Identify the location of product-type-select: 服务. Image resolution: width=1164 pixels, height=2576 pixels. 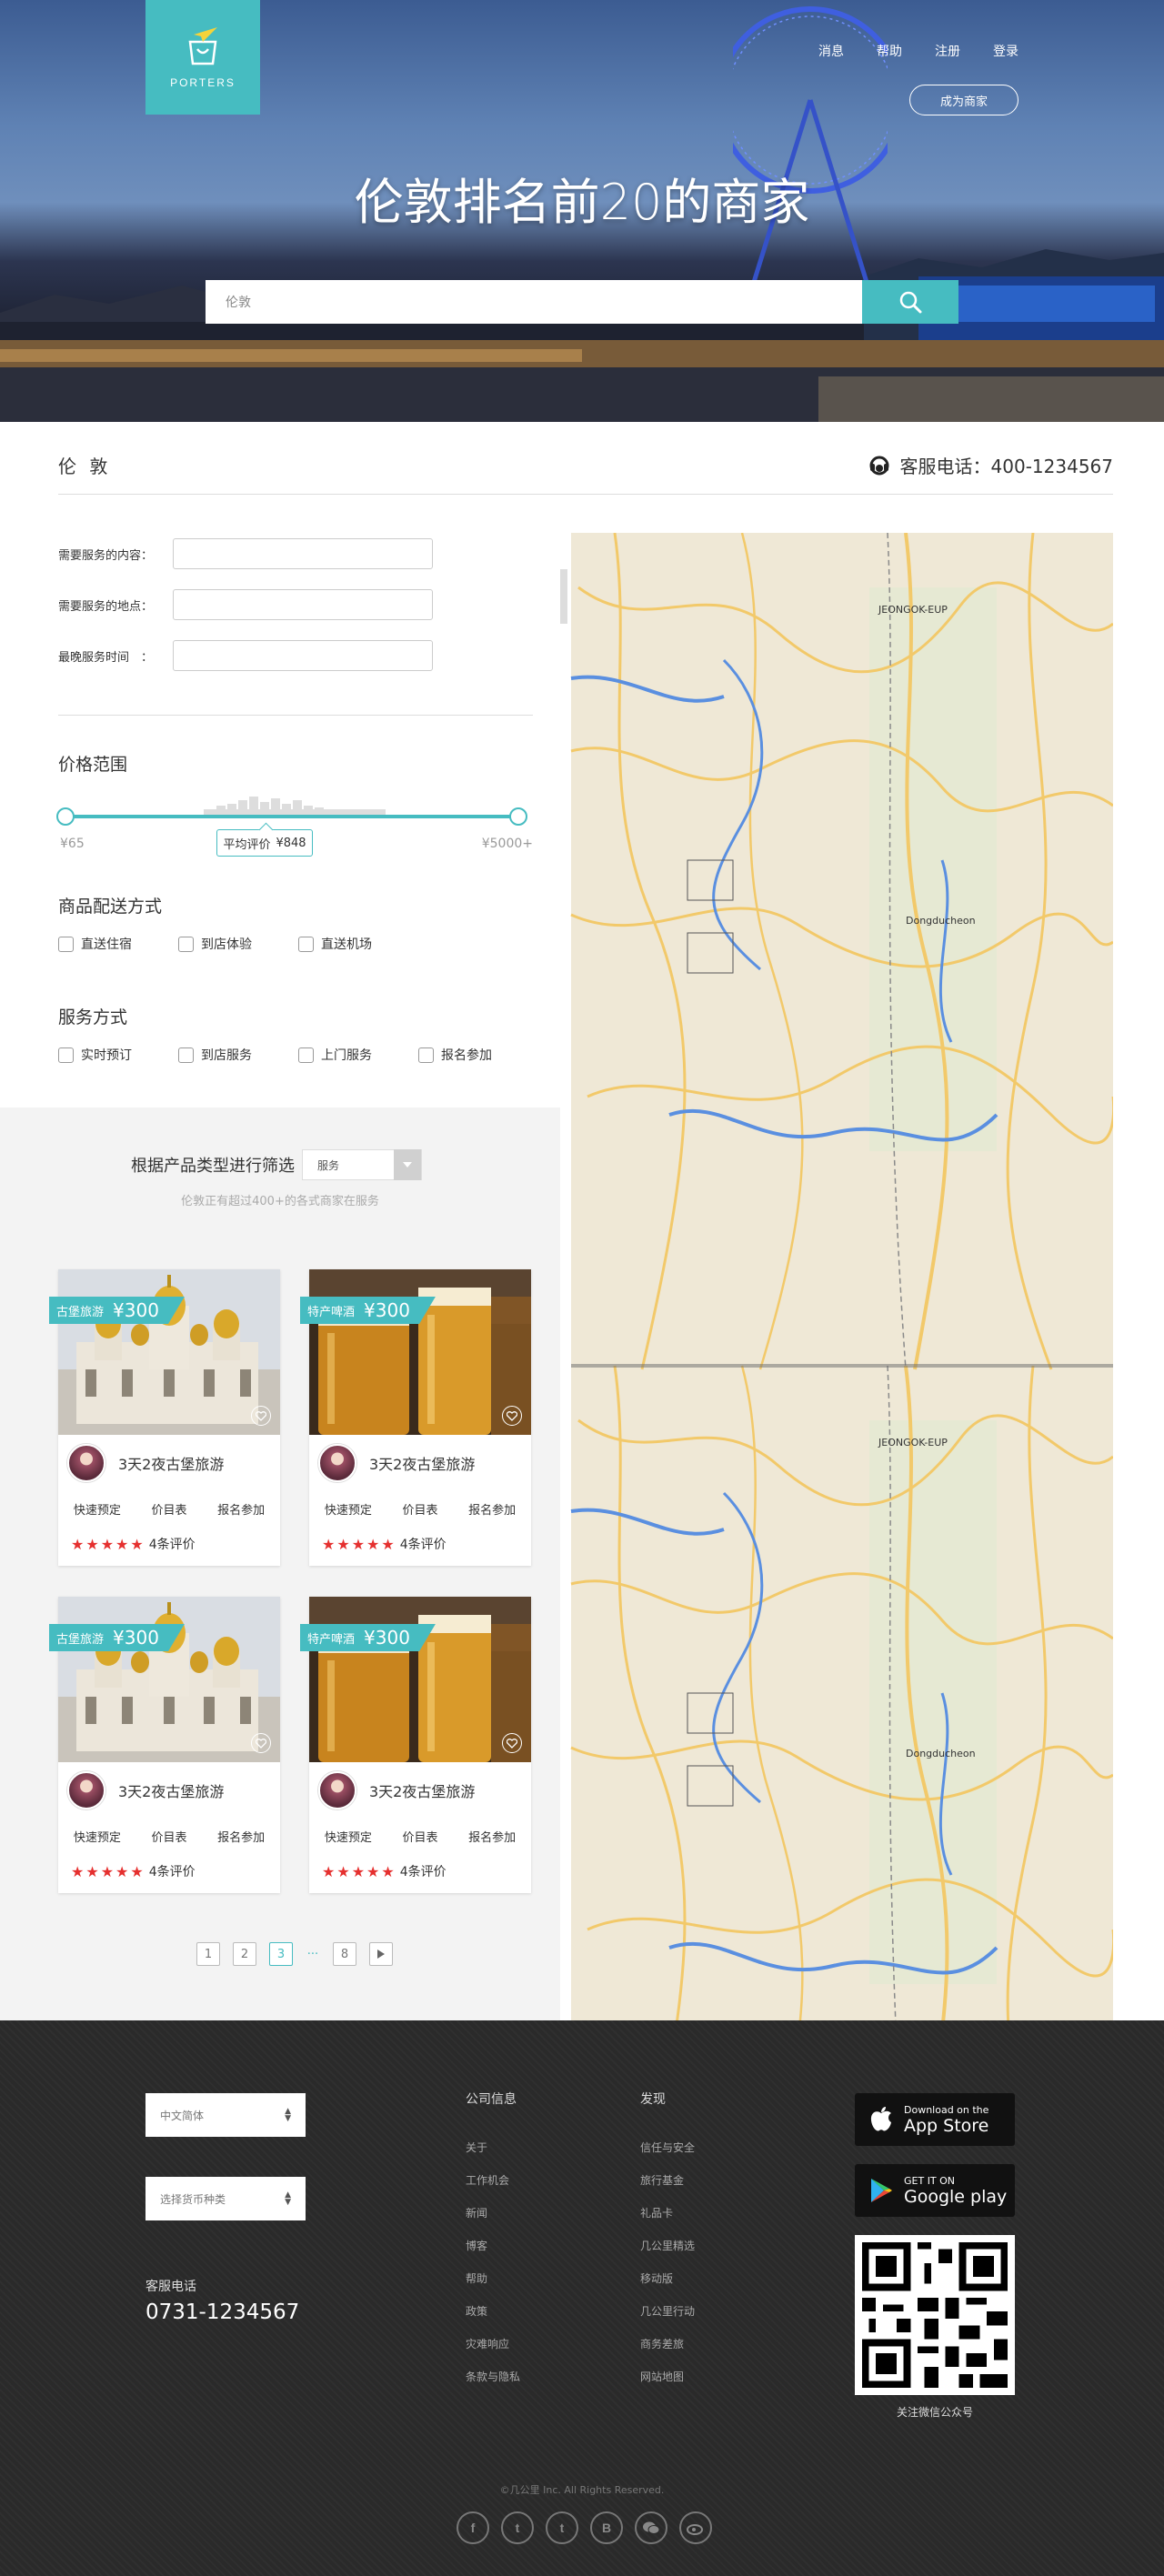
(362, 1164).